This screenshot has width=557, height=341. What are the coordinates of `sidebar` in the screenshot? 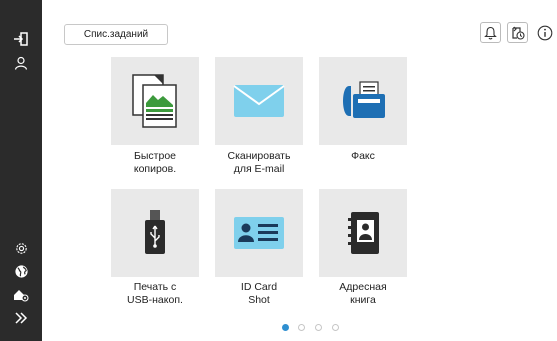 It's located at (21, 170).